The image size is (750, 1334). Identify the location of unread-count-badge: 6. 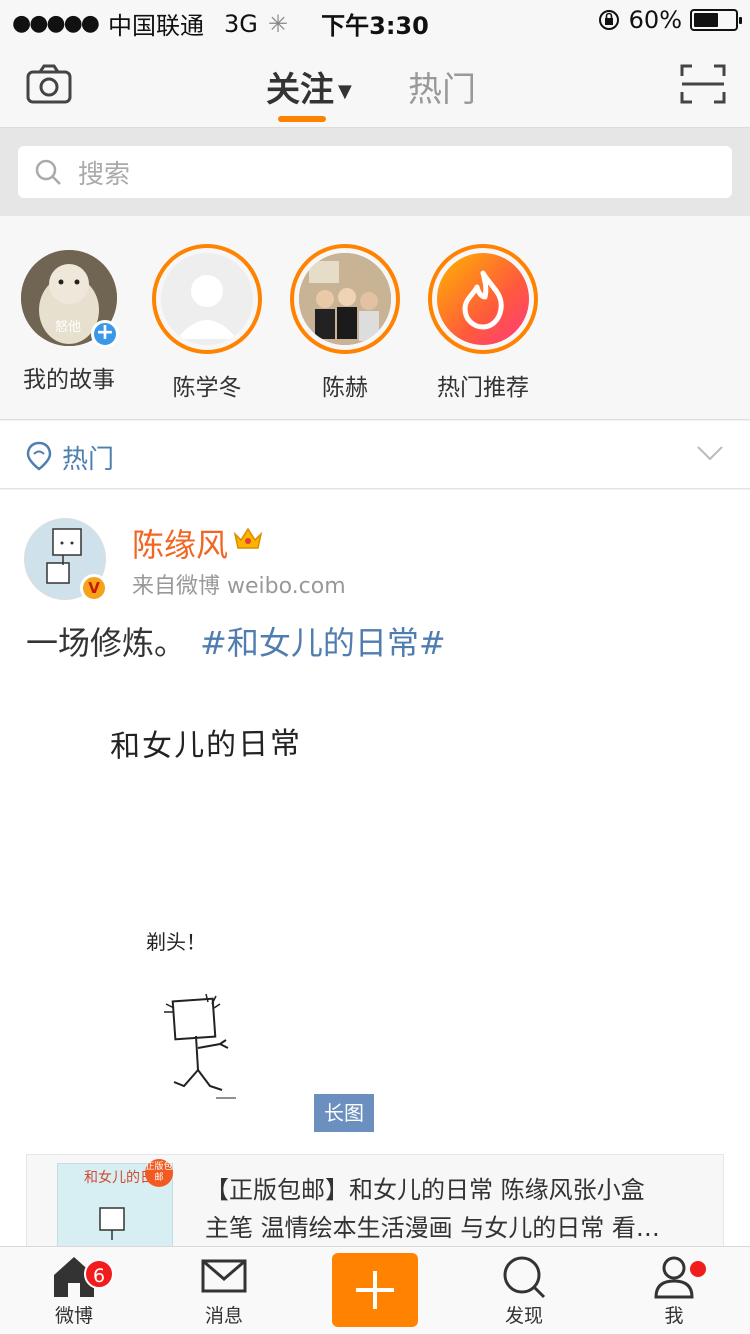
(99, 1274).